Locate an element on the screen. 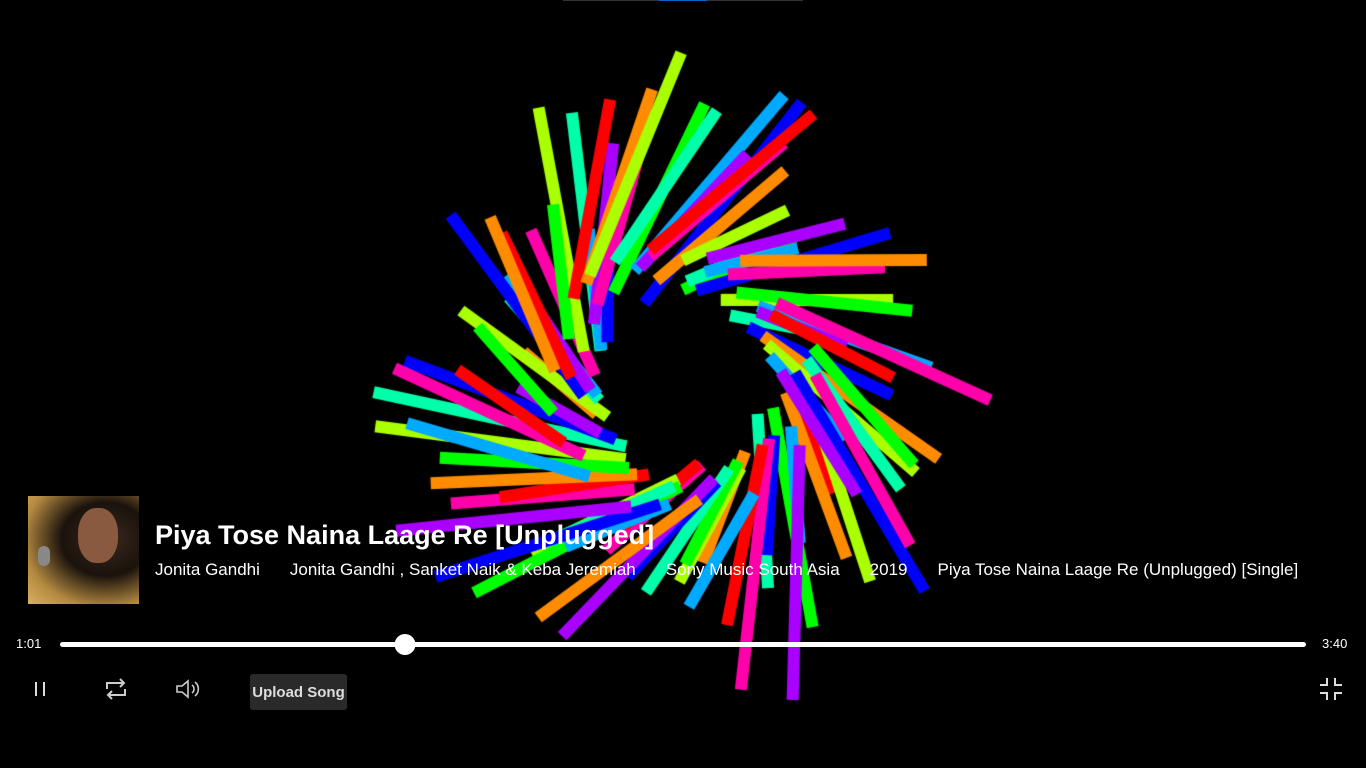 Image resolution: width=1366 pixels, height=768 pixels. artist: Jonita Gandhi is located at coordinates (207, 569).